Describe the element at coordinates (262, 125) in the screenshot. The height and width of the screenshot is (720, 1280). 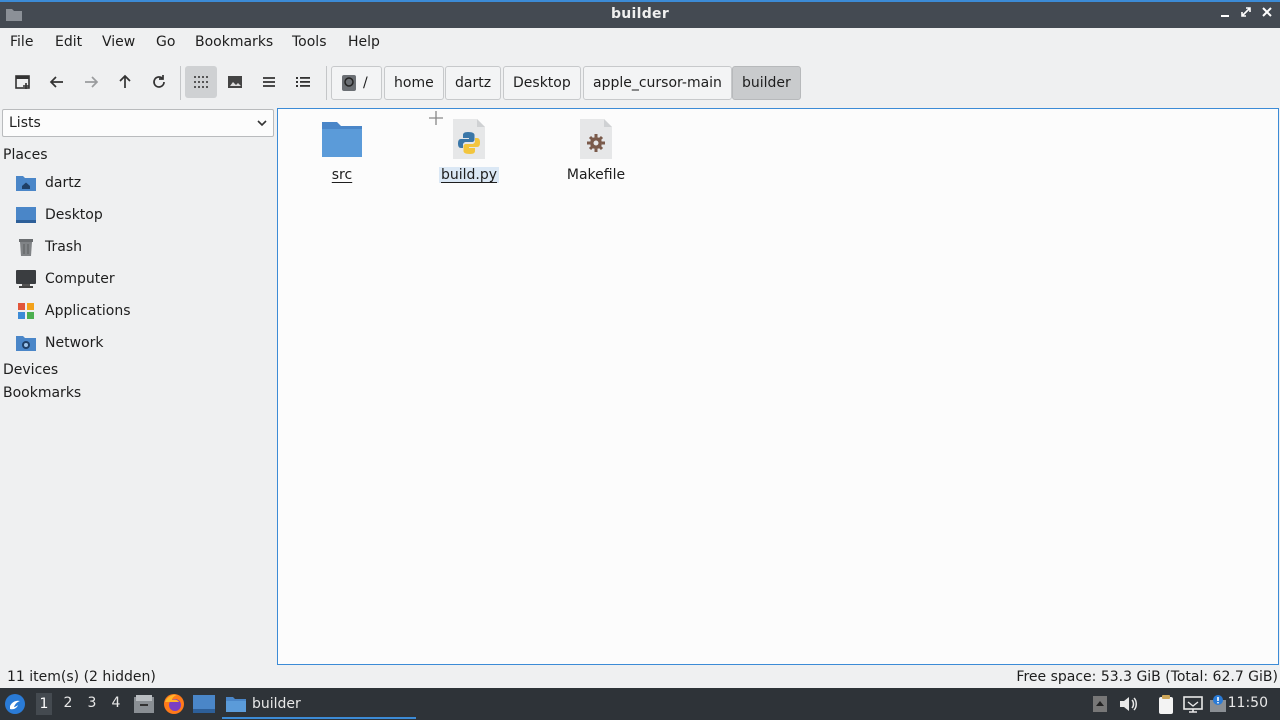
I see `chevron-down-icon` at that location.